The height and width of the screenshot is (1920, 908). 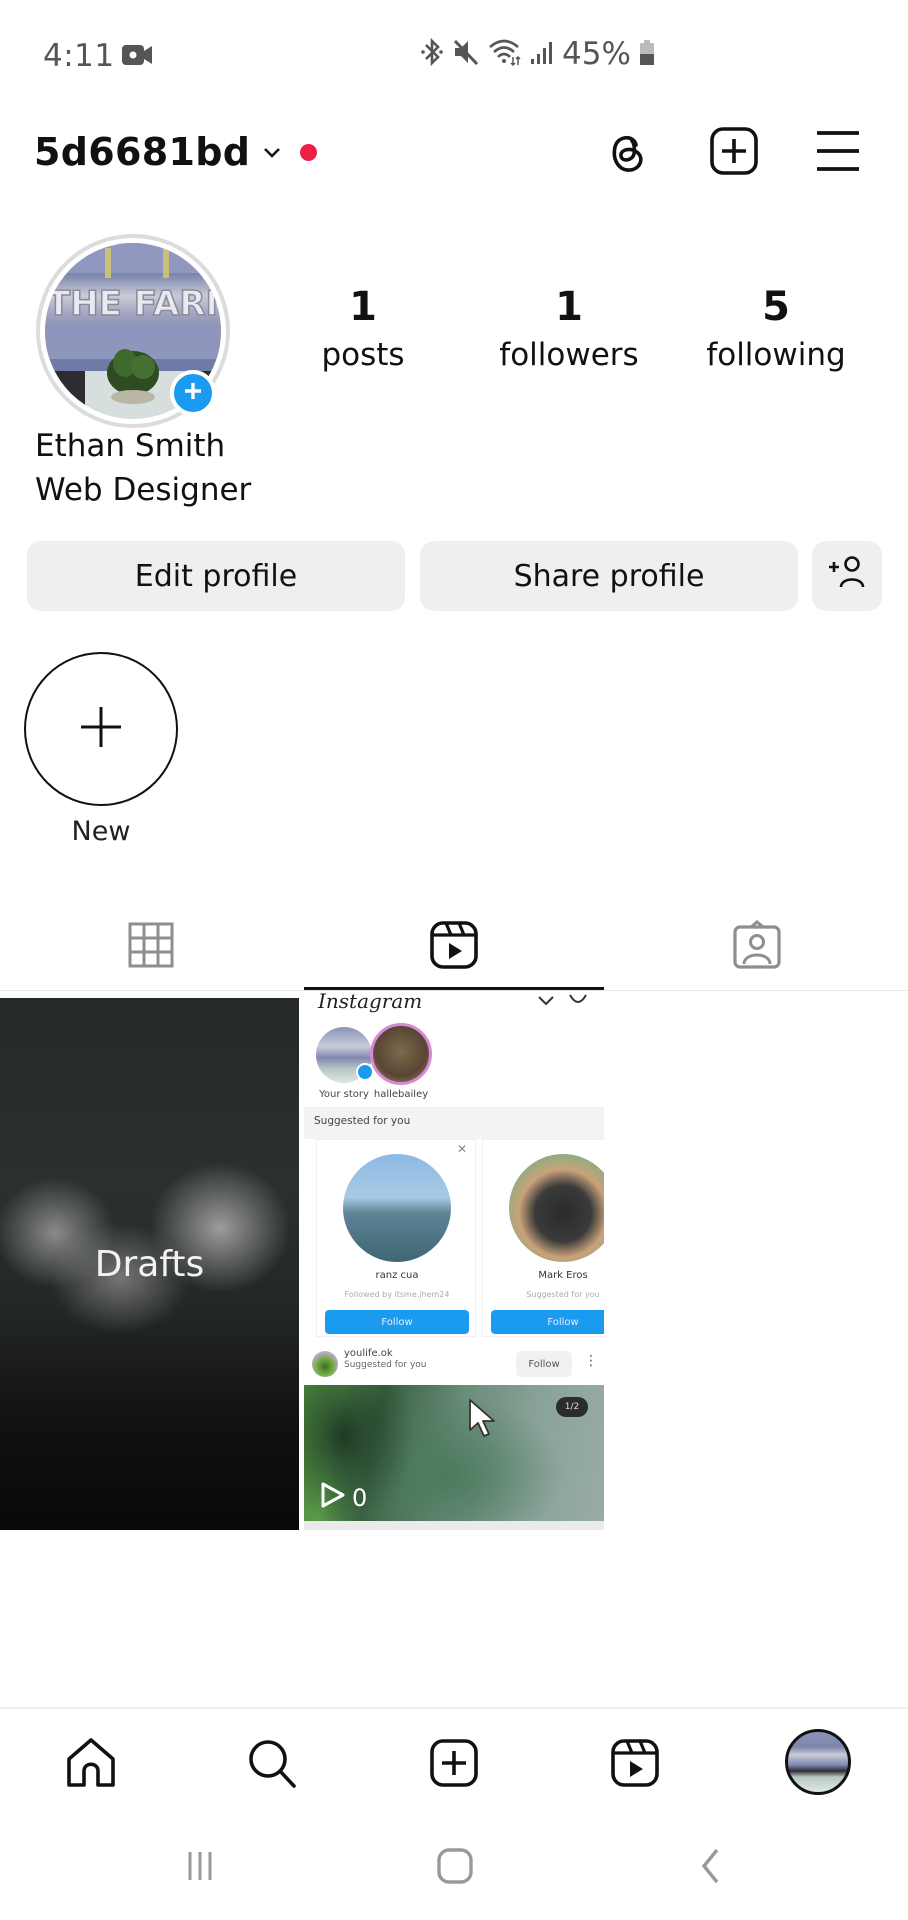 I want to click on new-highlight-button, so click(x=101, y=729).